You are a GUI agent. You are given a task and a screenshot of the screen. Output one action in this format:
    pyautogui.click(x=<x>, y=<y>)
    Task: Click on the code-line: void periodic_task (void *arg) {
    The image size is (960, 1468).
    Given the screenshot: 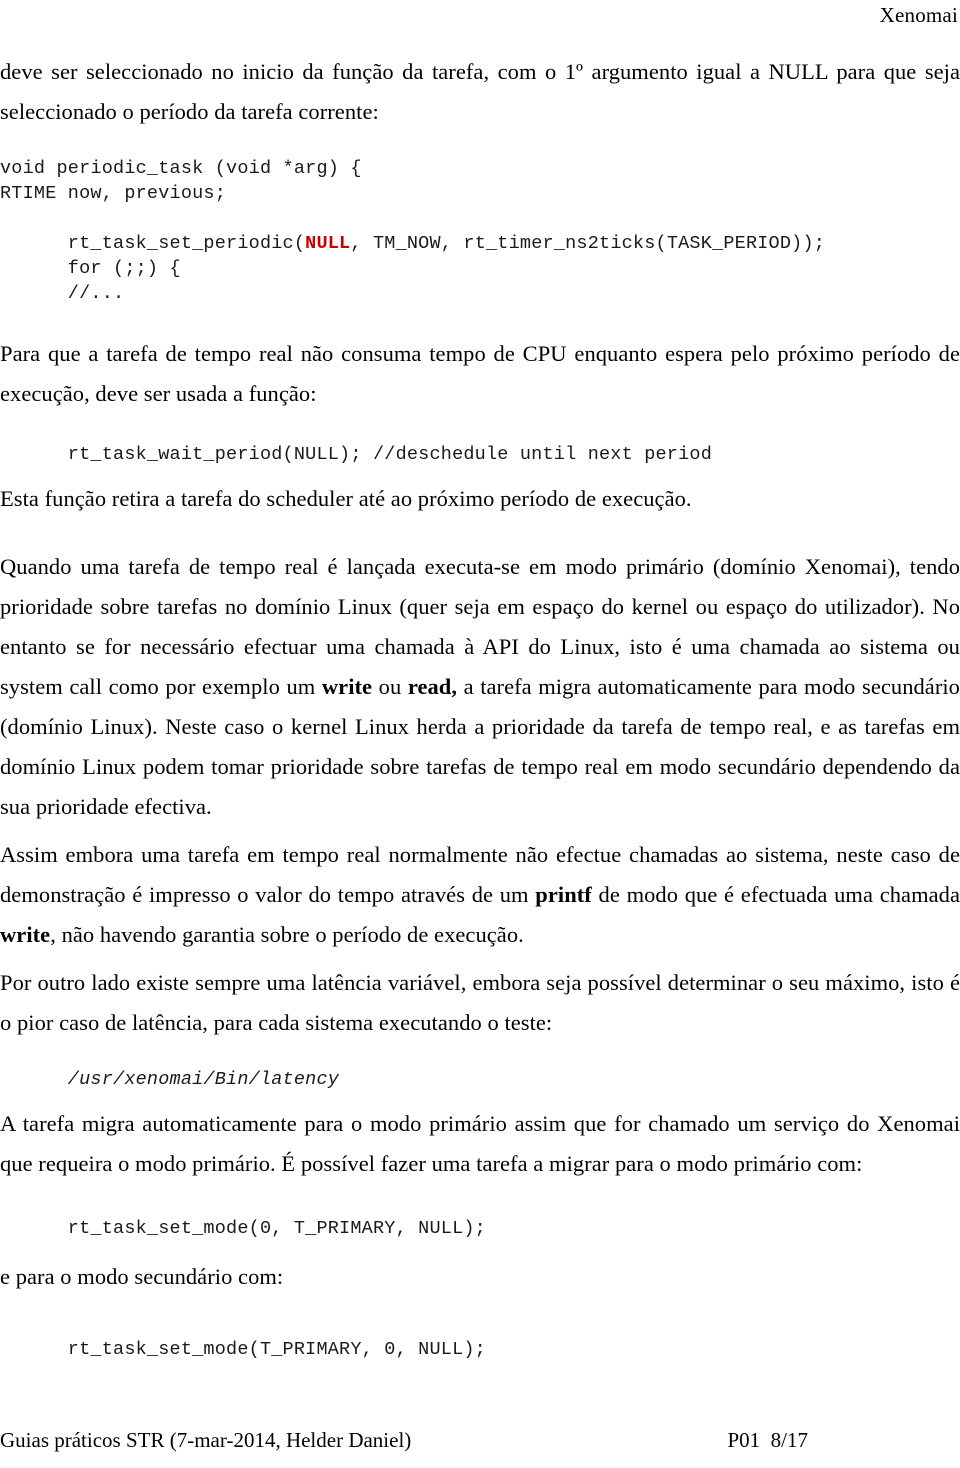 What is the action you would take?
    pyautogui.click(x=181, y=168)
    